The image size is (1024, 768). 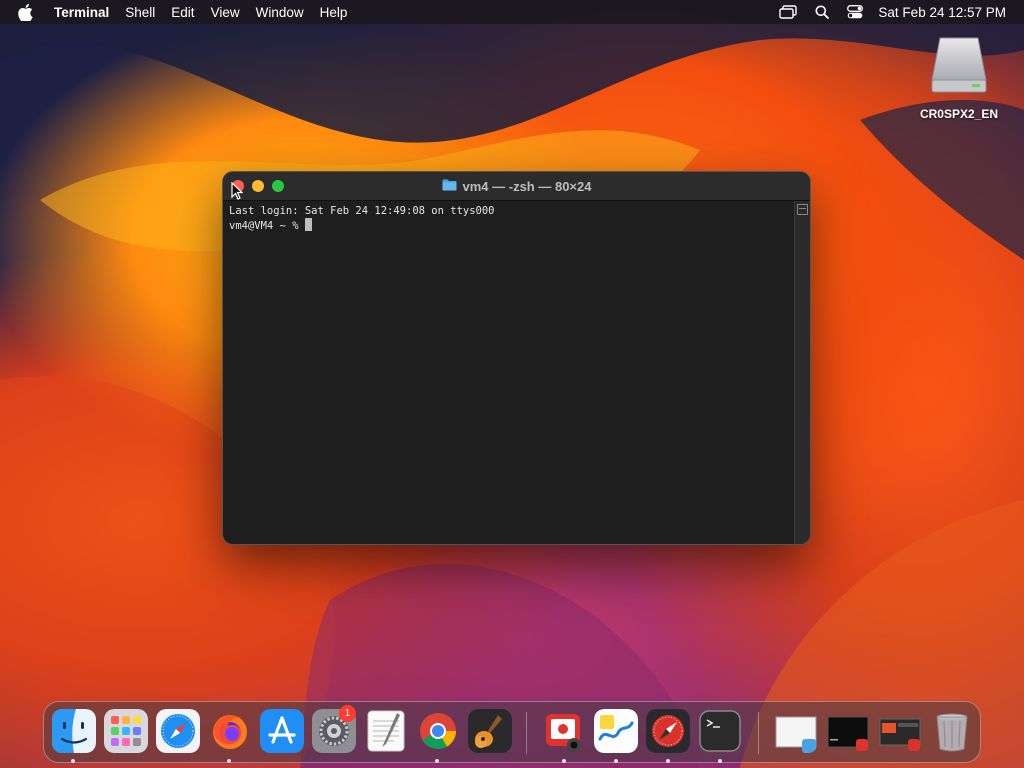 What do you see at coordinates (74, 731) in the screenshot?
I see `dock-finder-icon` at bounding box center [74, 731].